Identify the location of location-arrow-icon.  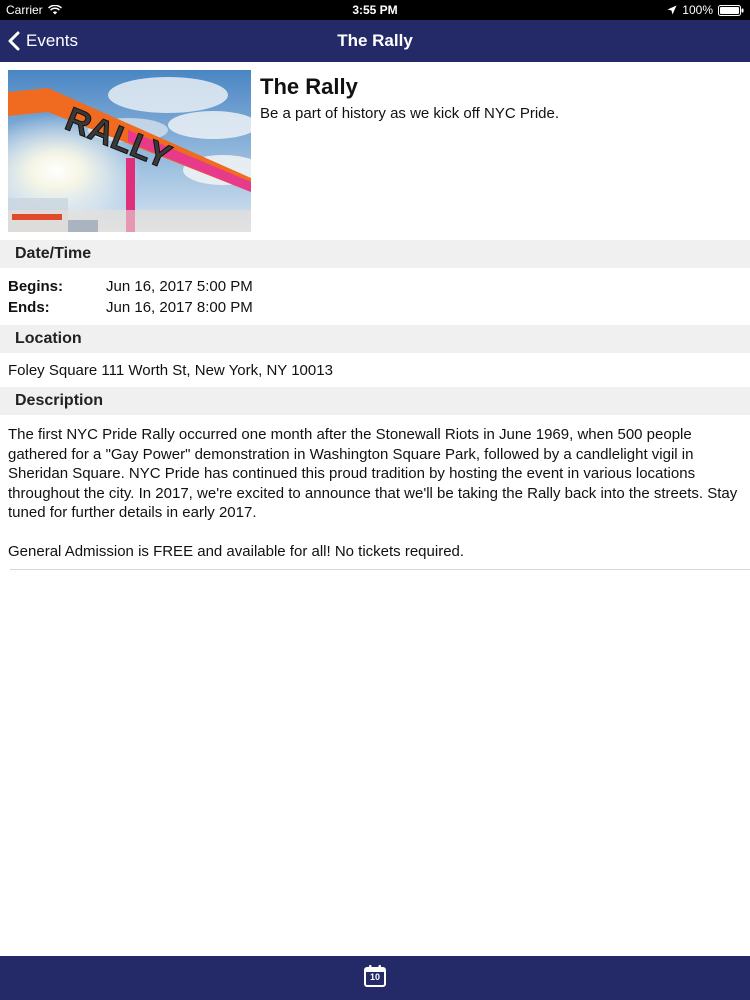
(672, 10).